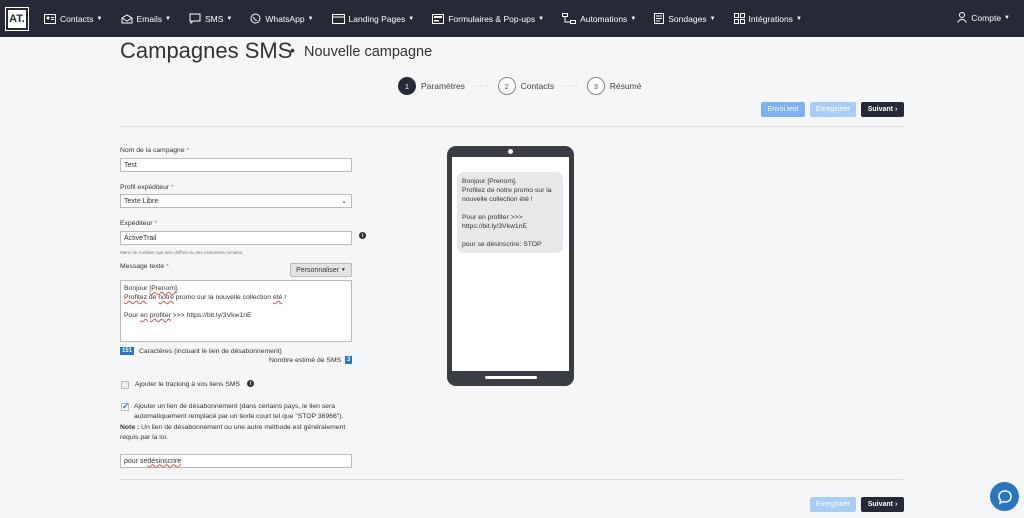  Describe the element at coordinates (833, 504) in the screenshot. I see `save-button-bottom: Enregistrer` at that location.